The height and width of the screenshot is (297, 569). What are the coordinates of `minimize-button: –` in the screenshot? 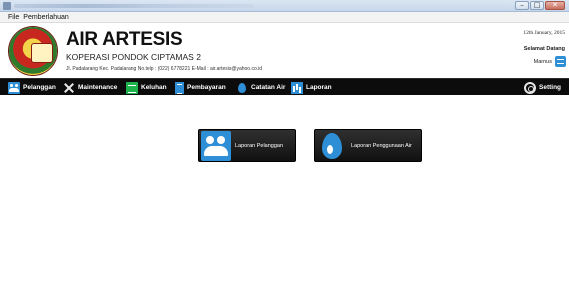 It's located at (522, 5).